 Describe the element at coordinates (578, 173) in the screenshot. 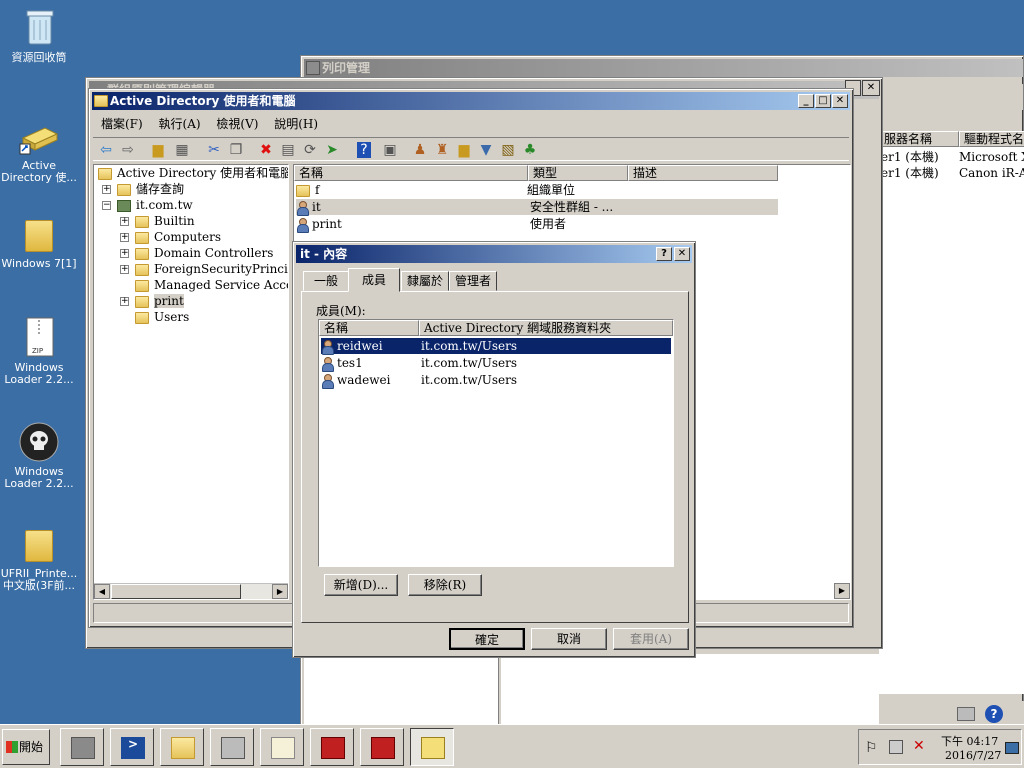

I see `column-header-type: 類型` at that location.